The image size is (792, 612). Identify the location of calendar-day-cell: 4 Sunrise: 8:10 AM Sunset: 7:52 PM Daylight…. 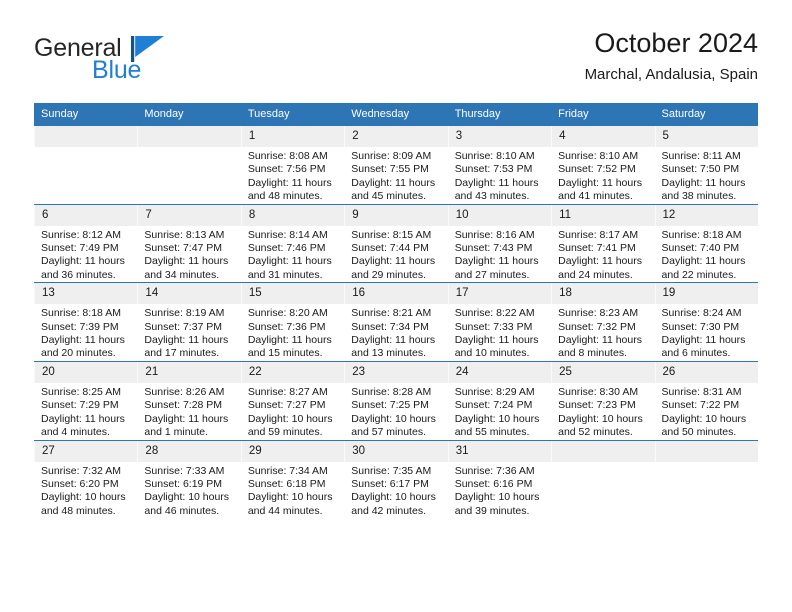
(603, 165).